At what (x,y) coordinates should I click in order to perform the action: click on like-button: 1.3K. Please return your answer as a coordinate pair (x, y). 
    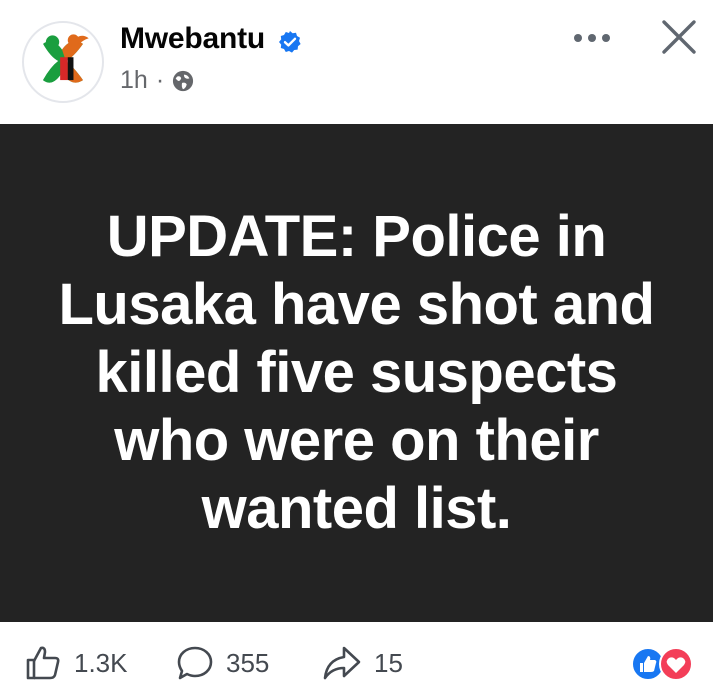
    Looking at the image, I should click on (76, 663).